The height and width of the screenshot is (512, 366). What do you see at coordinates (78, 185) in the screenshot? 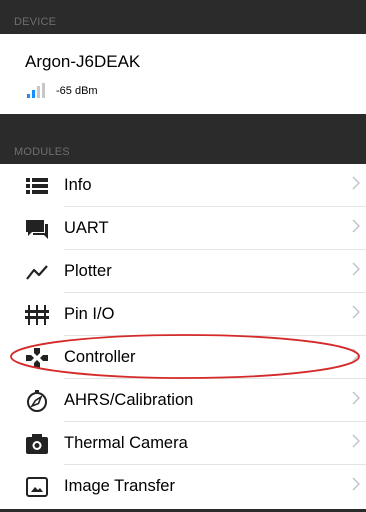
I see `module-label-info: Info` at bounding box center [78, 185].